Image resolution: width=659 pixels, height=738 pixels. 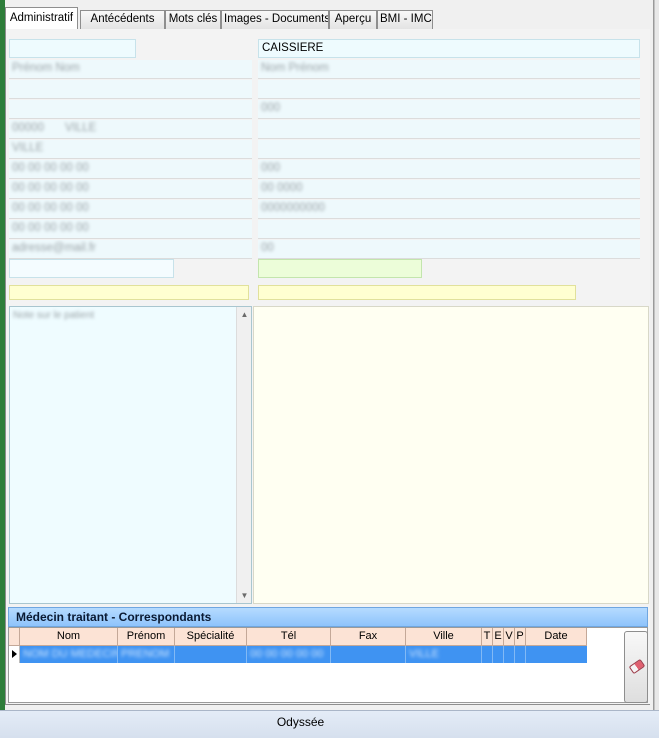 What do you see at coordinates (267, 248) in the screenshot?
I see `right-value-11: 00` at bounding box center [267, 248].